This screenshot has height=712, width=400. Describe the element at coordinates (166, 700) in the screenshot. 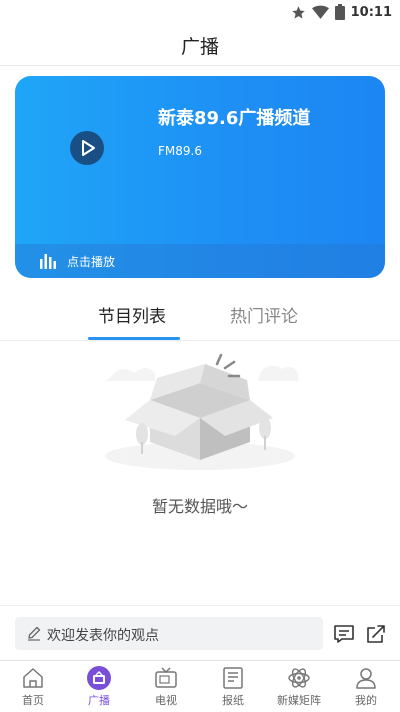

I see `nav-label-tv: 电视` at that location.